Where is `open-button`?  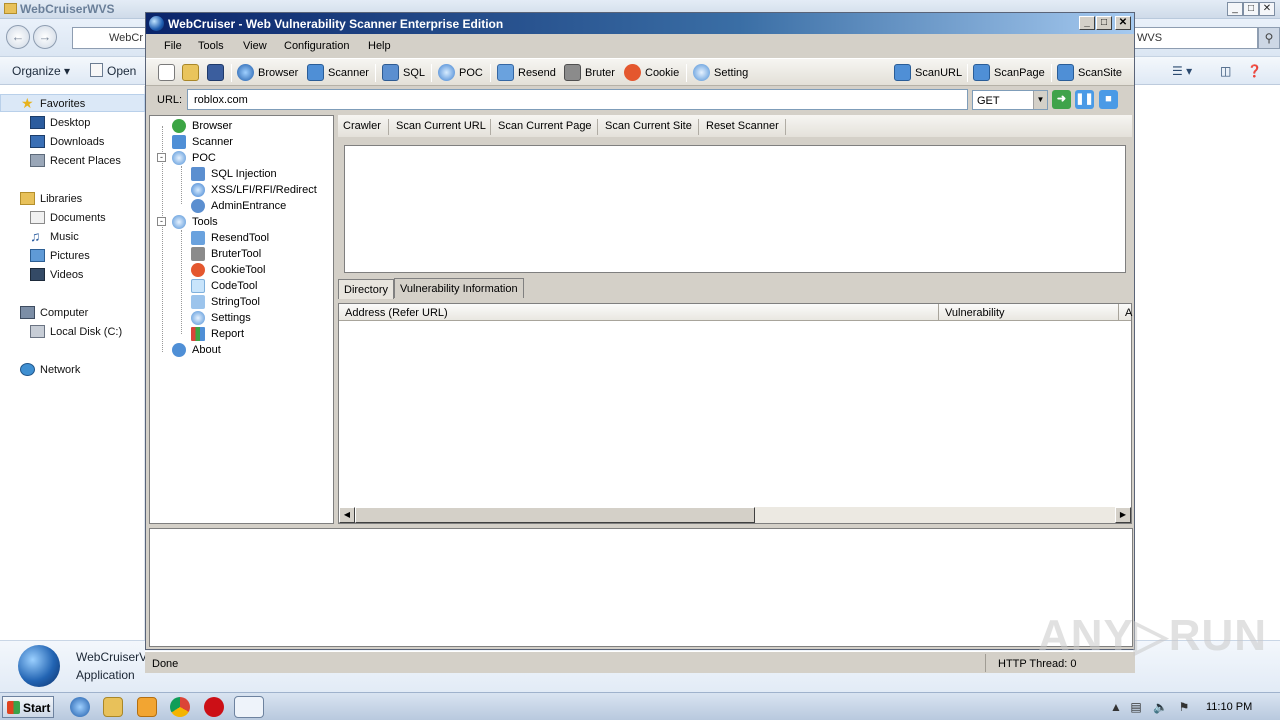
open-button is located at coordinates (191, 73).